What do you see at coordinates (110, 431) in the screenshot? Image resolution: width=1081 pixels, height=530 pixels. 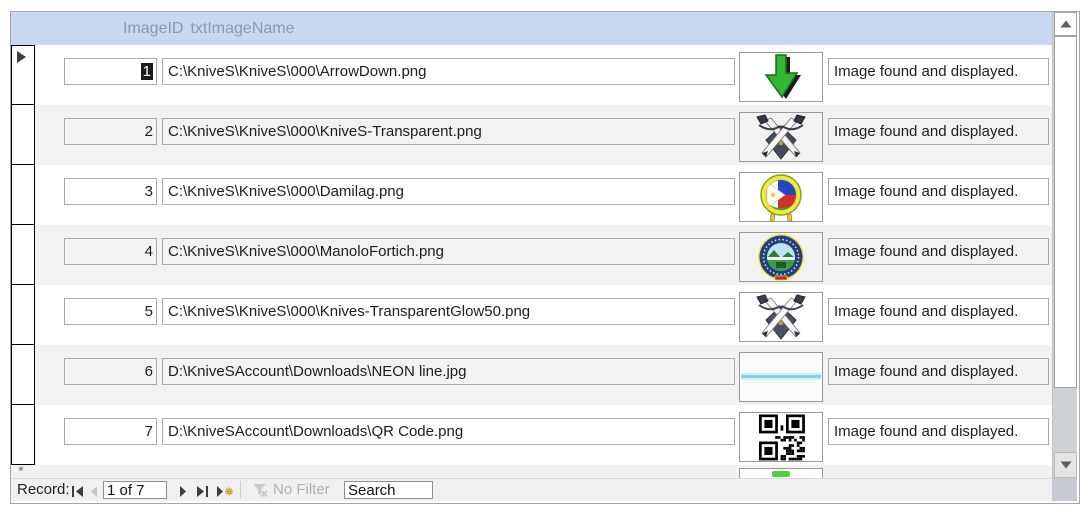 I see `image-id-field: 7` at bounding box center [110, 431].